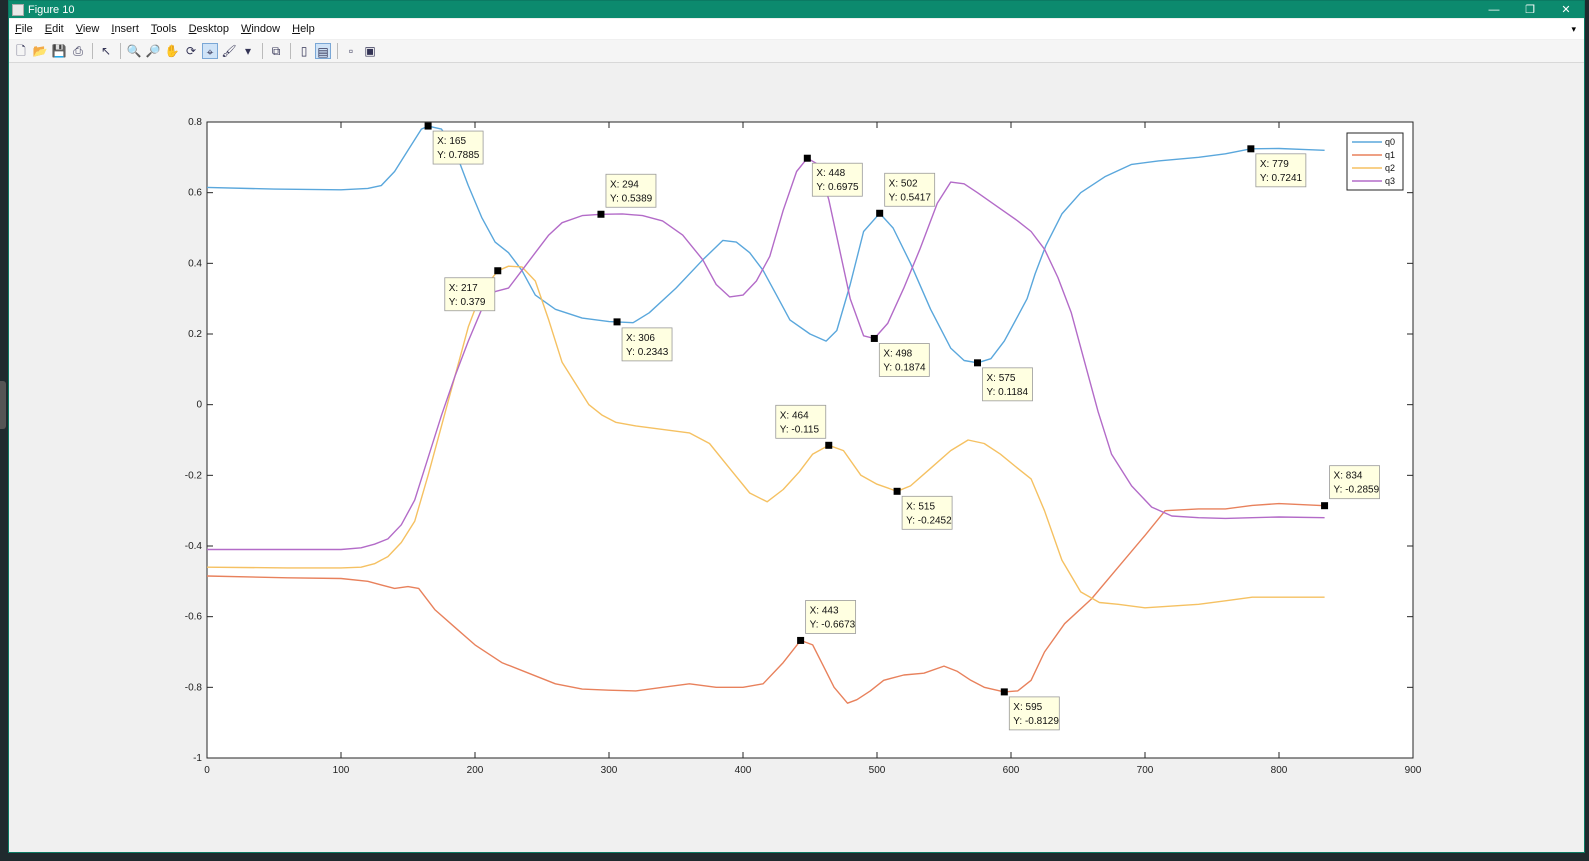 The image size is (1589, 861). What do you see at coordinates (1390, 155) in the screenshot?
I see `legend-label-q1: q1` at bounding box center [1390, 155].